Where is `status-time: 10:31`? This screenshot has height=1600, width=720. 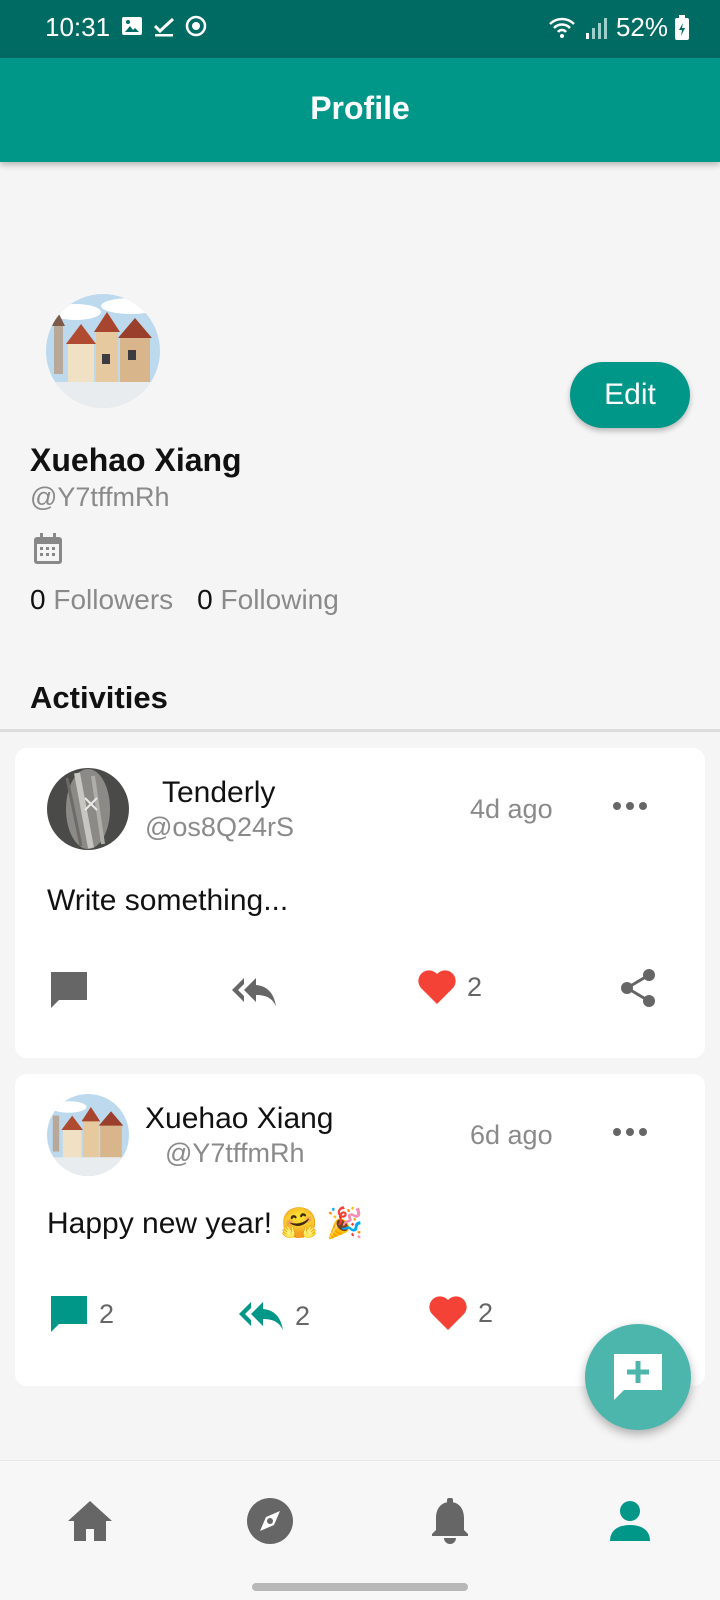 status-time: 10:31 is located at coordinates (78, 27).